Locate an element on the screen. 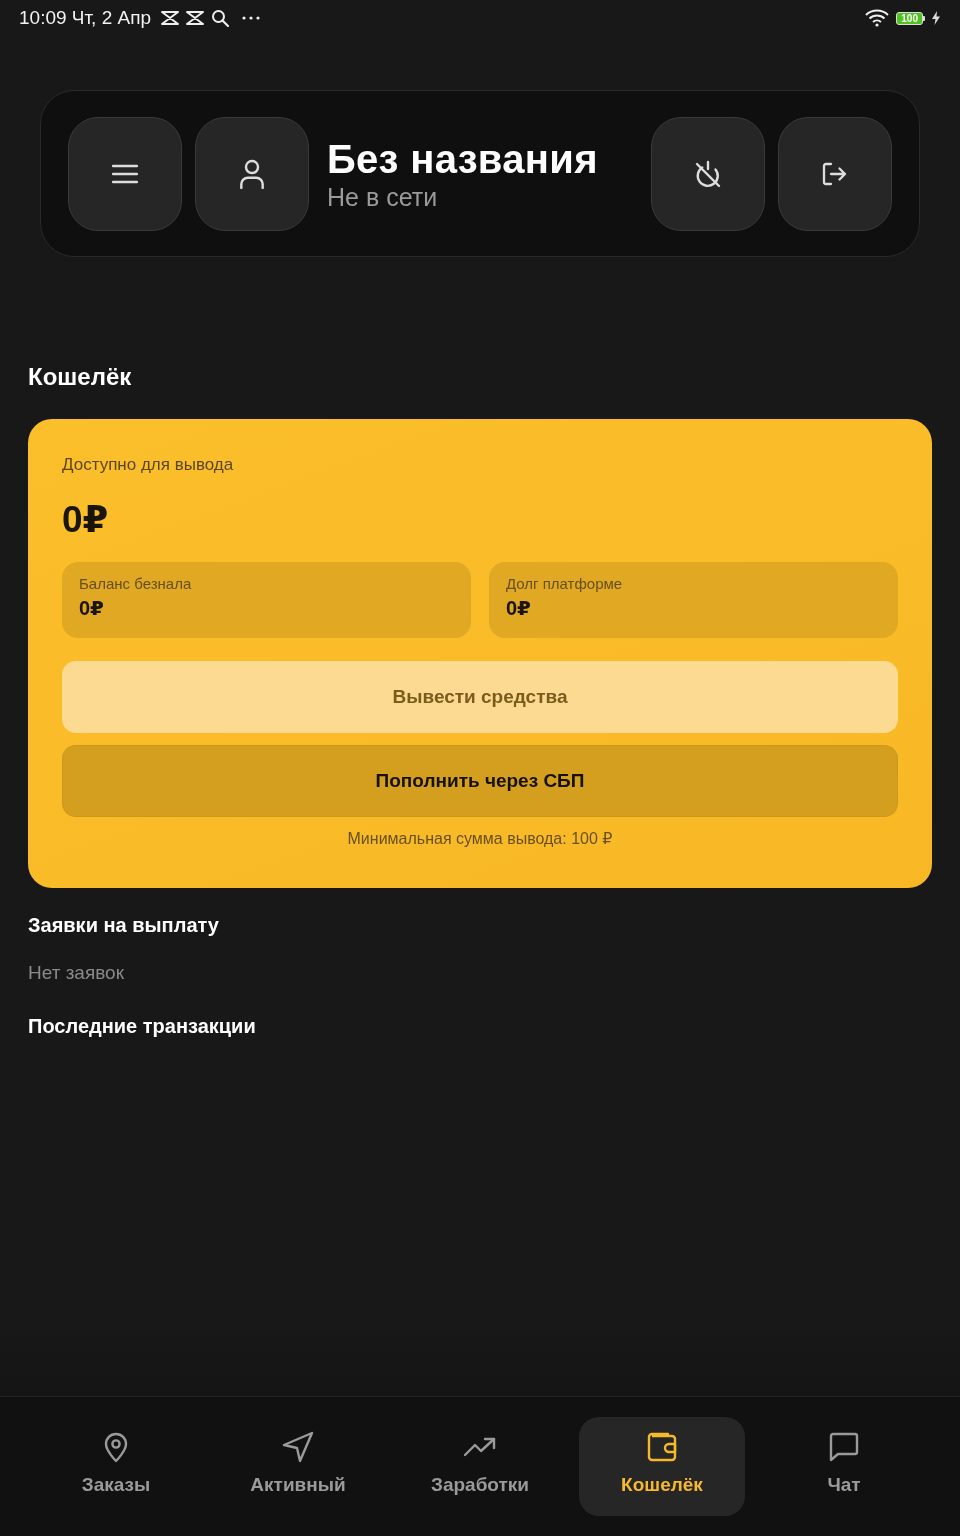 This screenshot has width=960, height=1536. menu-icon is located at coordinates (125, 173).